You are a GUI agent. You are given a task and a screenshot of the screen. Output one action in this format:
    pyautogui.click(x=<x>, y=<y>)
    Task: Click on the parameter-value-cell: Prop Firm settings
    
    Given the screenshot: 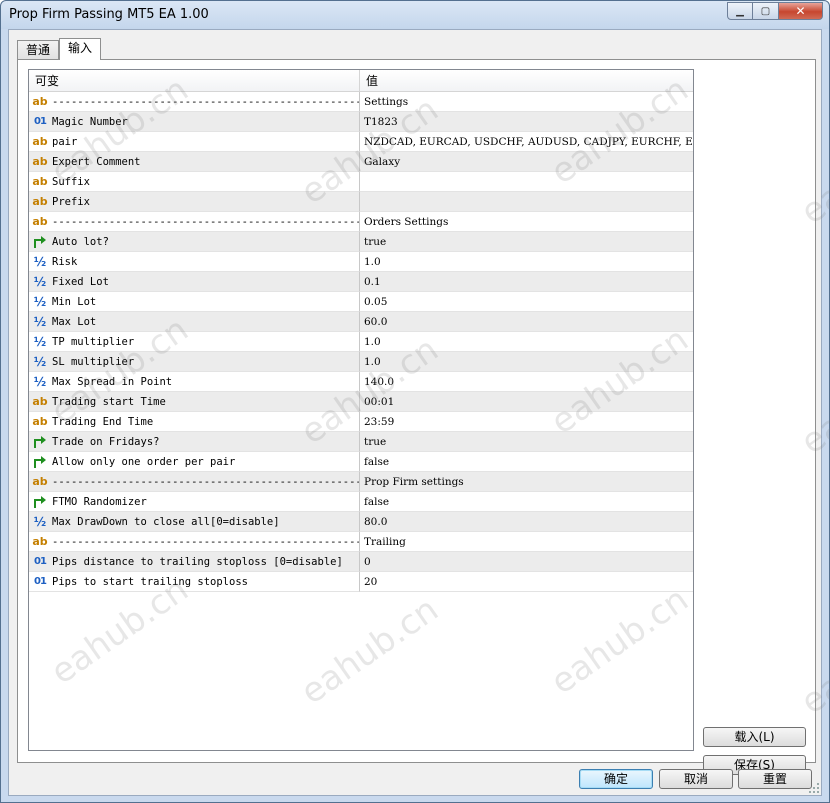 What is the action you would take?
    pyautogui.click(x=526, y=482)
    